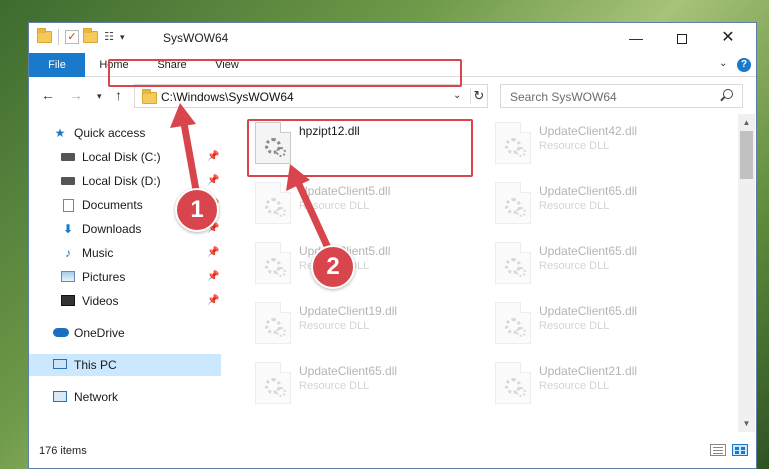  Describe the element at coordinates (125, 397) in the screenshot. I see `sidebar-item-network: Network` at that location.